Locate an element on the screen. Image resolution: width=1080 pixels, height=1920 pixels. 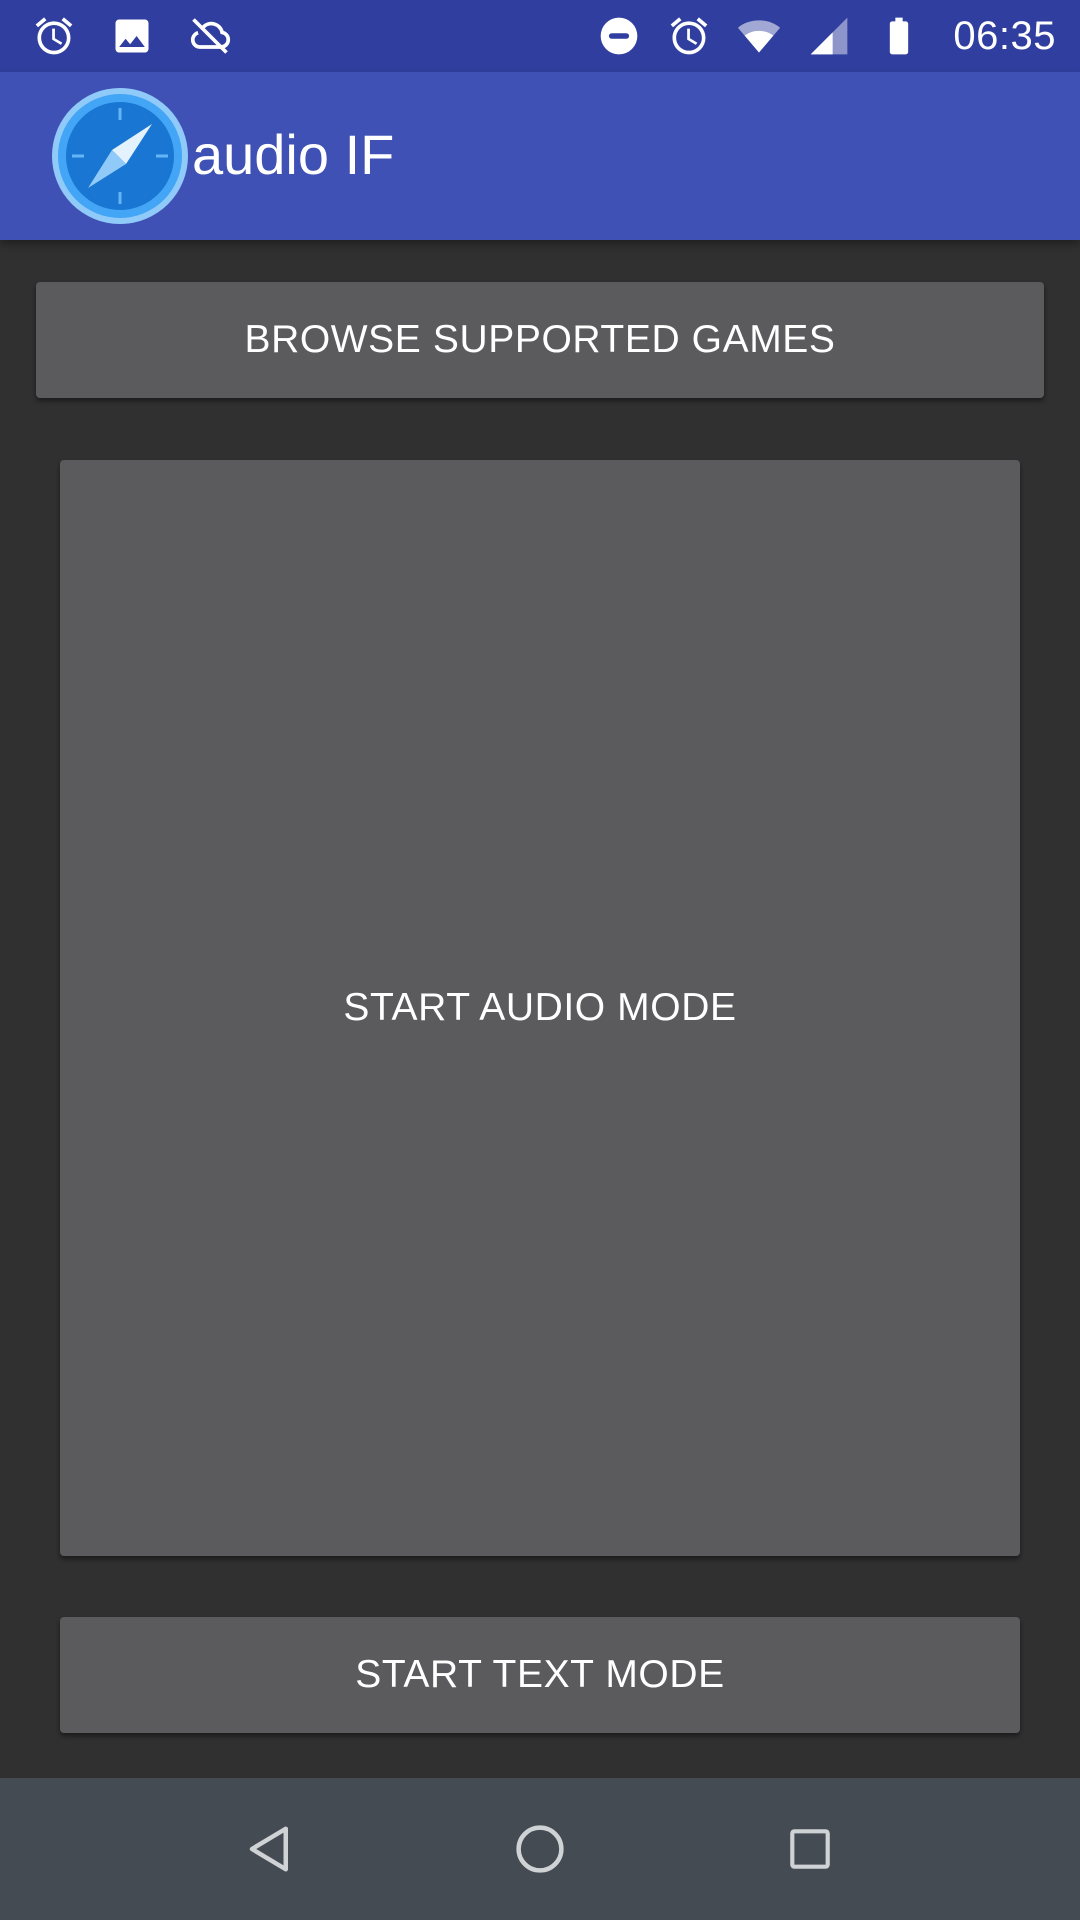
wifi-icon is located at coordinates (759, 36).